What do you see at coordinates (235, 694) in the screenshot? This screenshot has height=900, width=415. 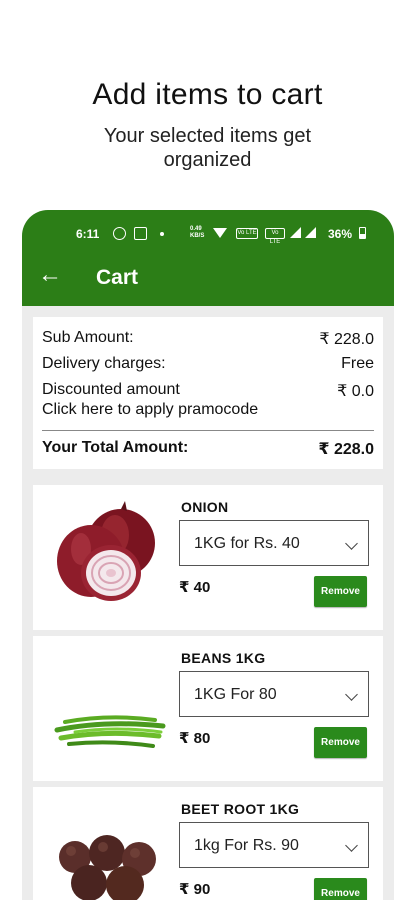 I see `quantity-select-value: 1KG For 80` at bounding box center [235, 694].